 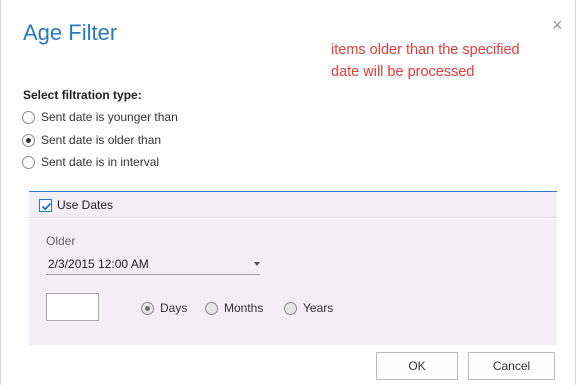 What do you see at coordinates (318, 308) in the screenshot?
I see `unit-label: Years` at bounding box center [318, 308].